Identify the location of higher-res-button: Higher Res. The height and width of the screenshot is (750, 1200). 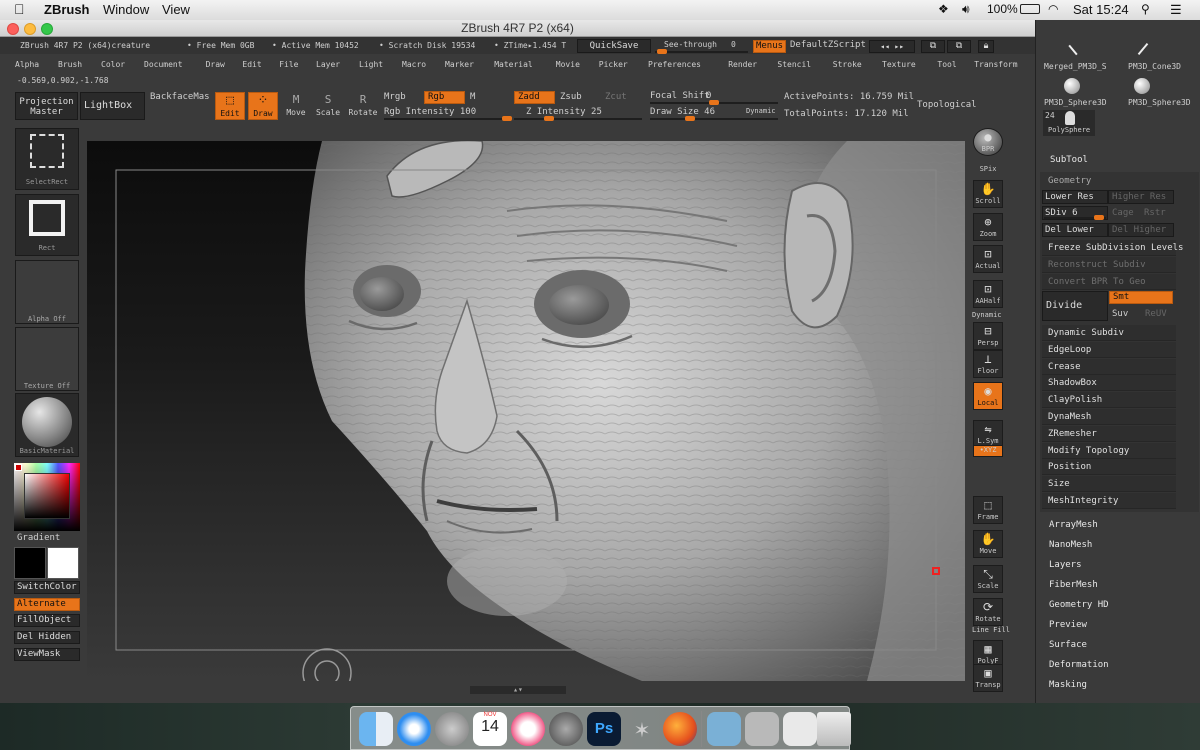
(1141, 197).